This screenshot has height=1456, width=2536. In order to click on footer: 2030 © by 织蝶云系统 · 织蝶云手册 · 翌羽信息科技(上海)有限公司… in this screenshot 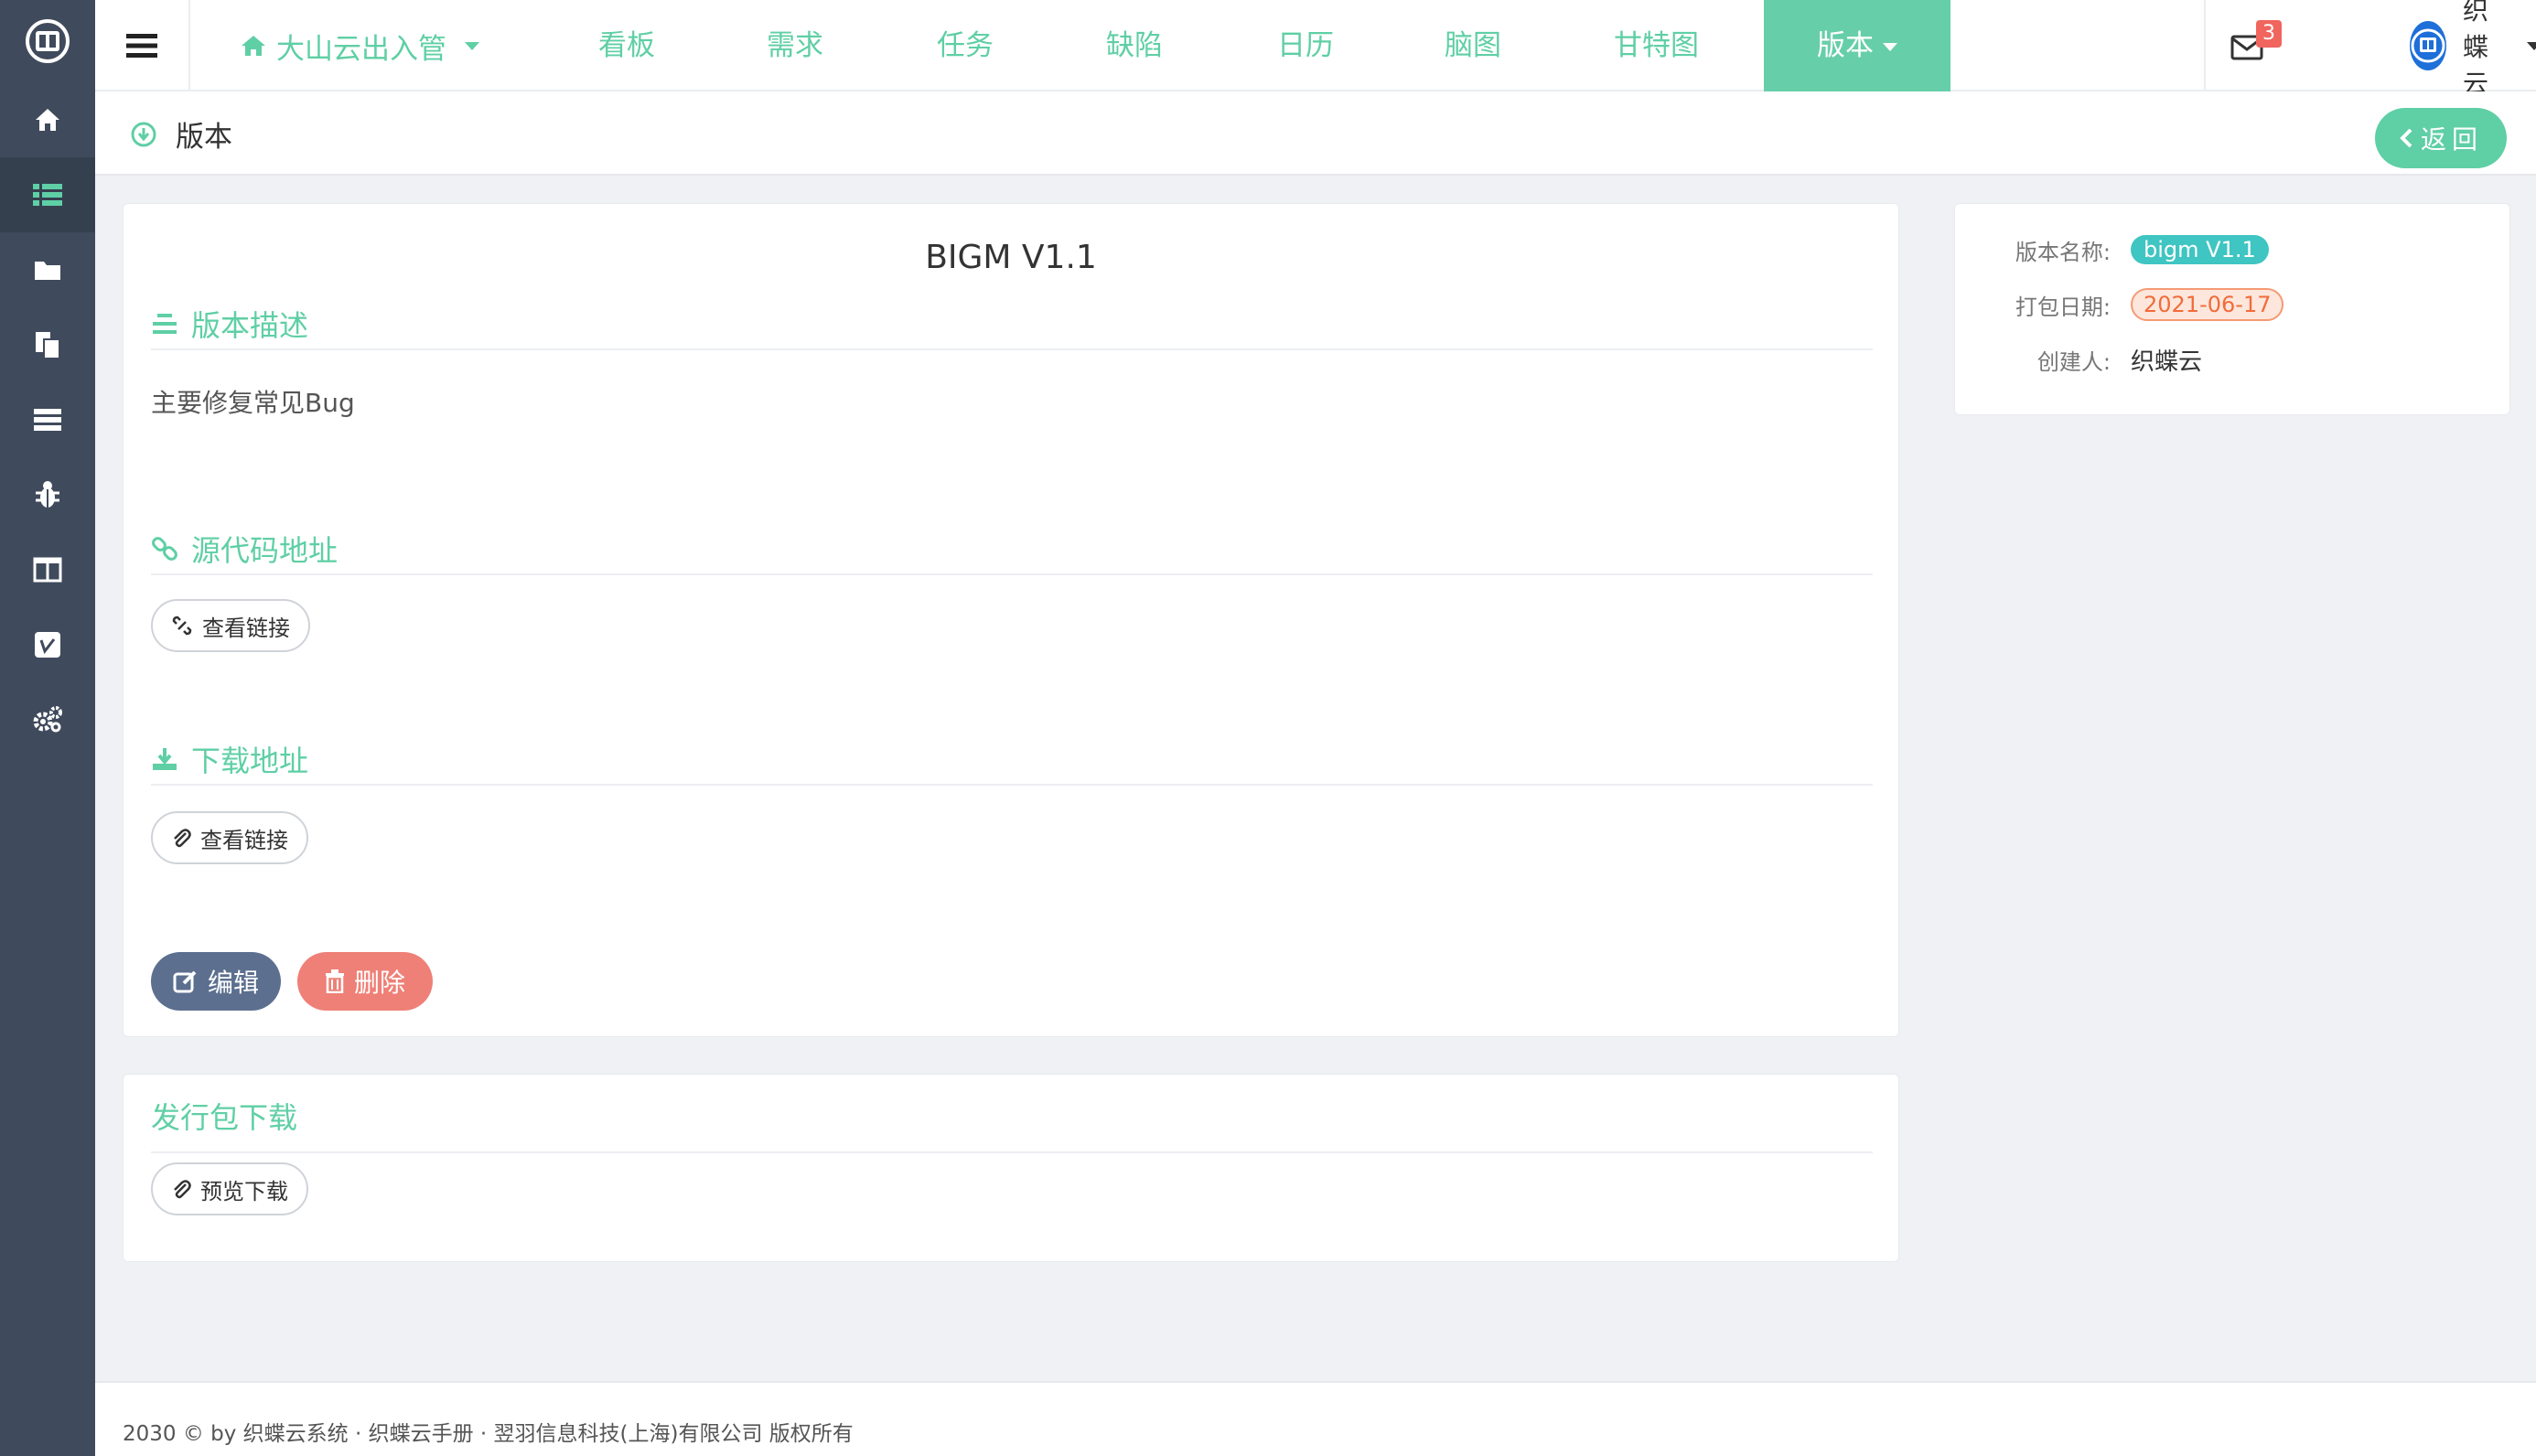, I will do `click(1316, 1418)`.